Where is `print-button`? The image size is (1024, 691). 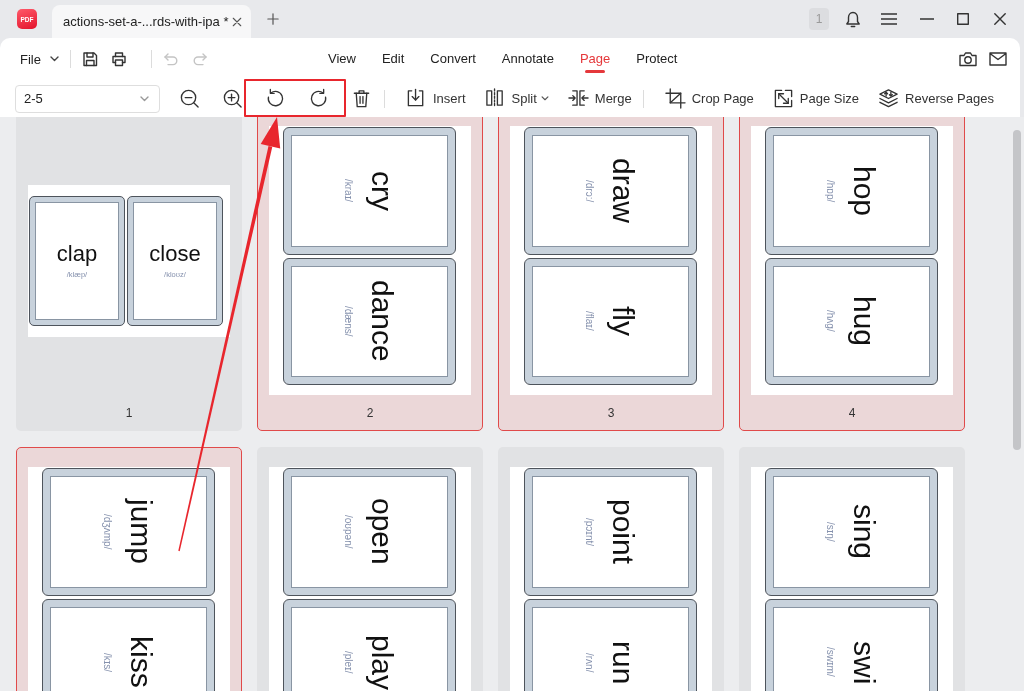 print-button is located at coordinates (118, 59).